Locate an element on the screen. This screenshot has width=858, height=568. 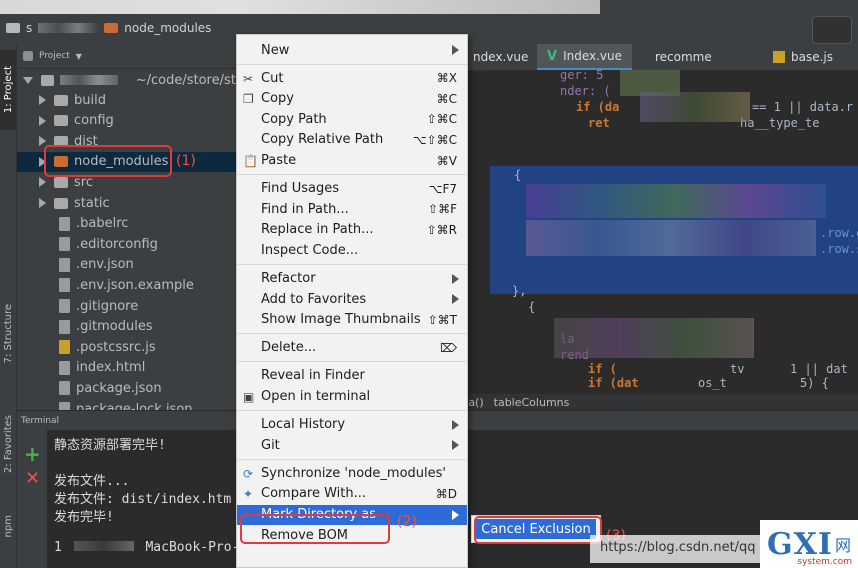
menu-item-new: New is located at coordinates (352, 50).